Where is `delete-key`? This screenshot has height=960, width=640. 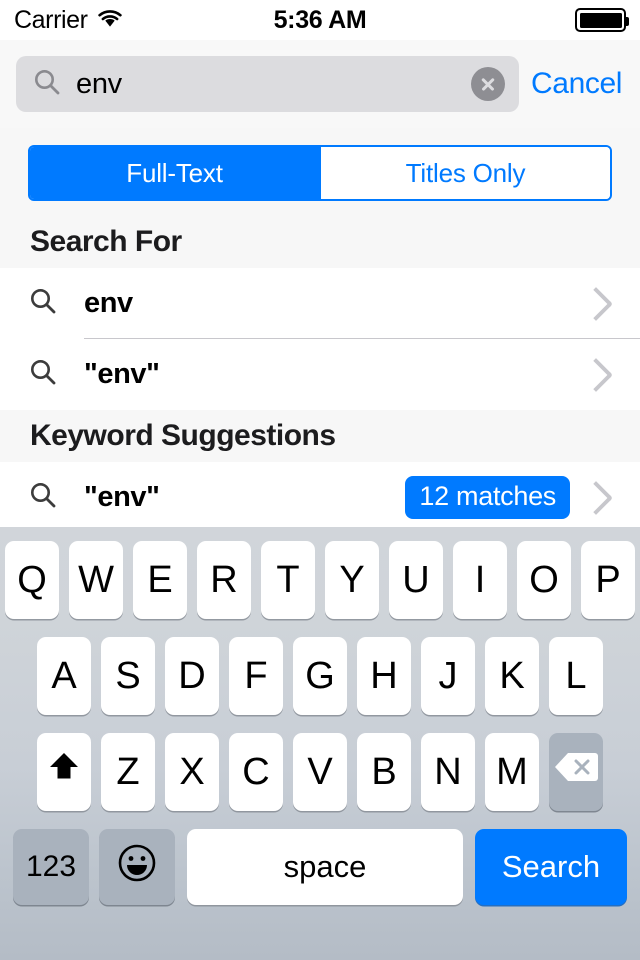
delete-key is located at coordinates (576, 772).